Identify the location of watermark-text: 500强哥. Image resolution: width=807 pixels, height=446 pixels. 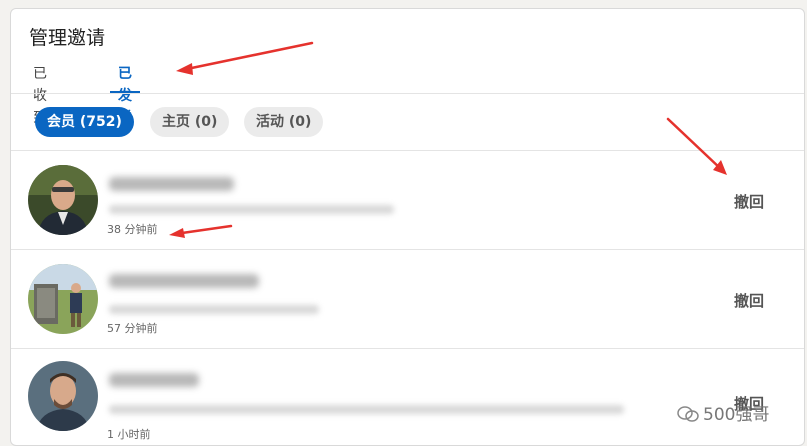
(736, 415).